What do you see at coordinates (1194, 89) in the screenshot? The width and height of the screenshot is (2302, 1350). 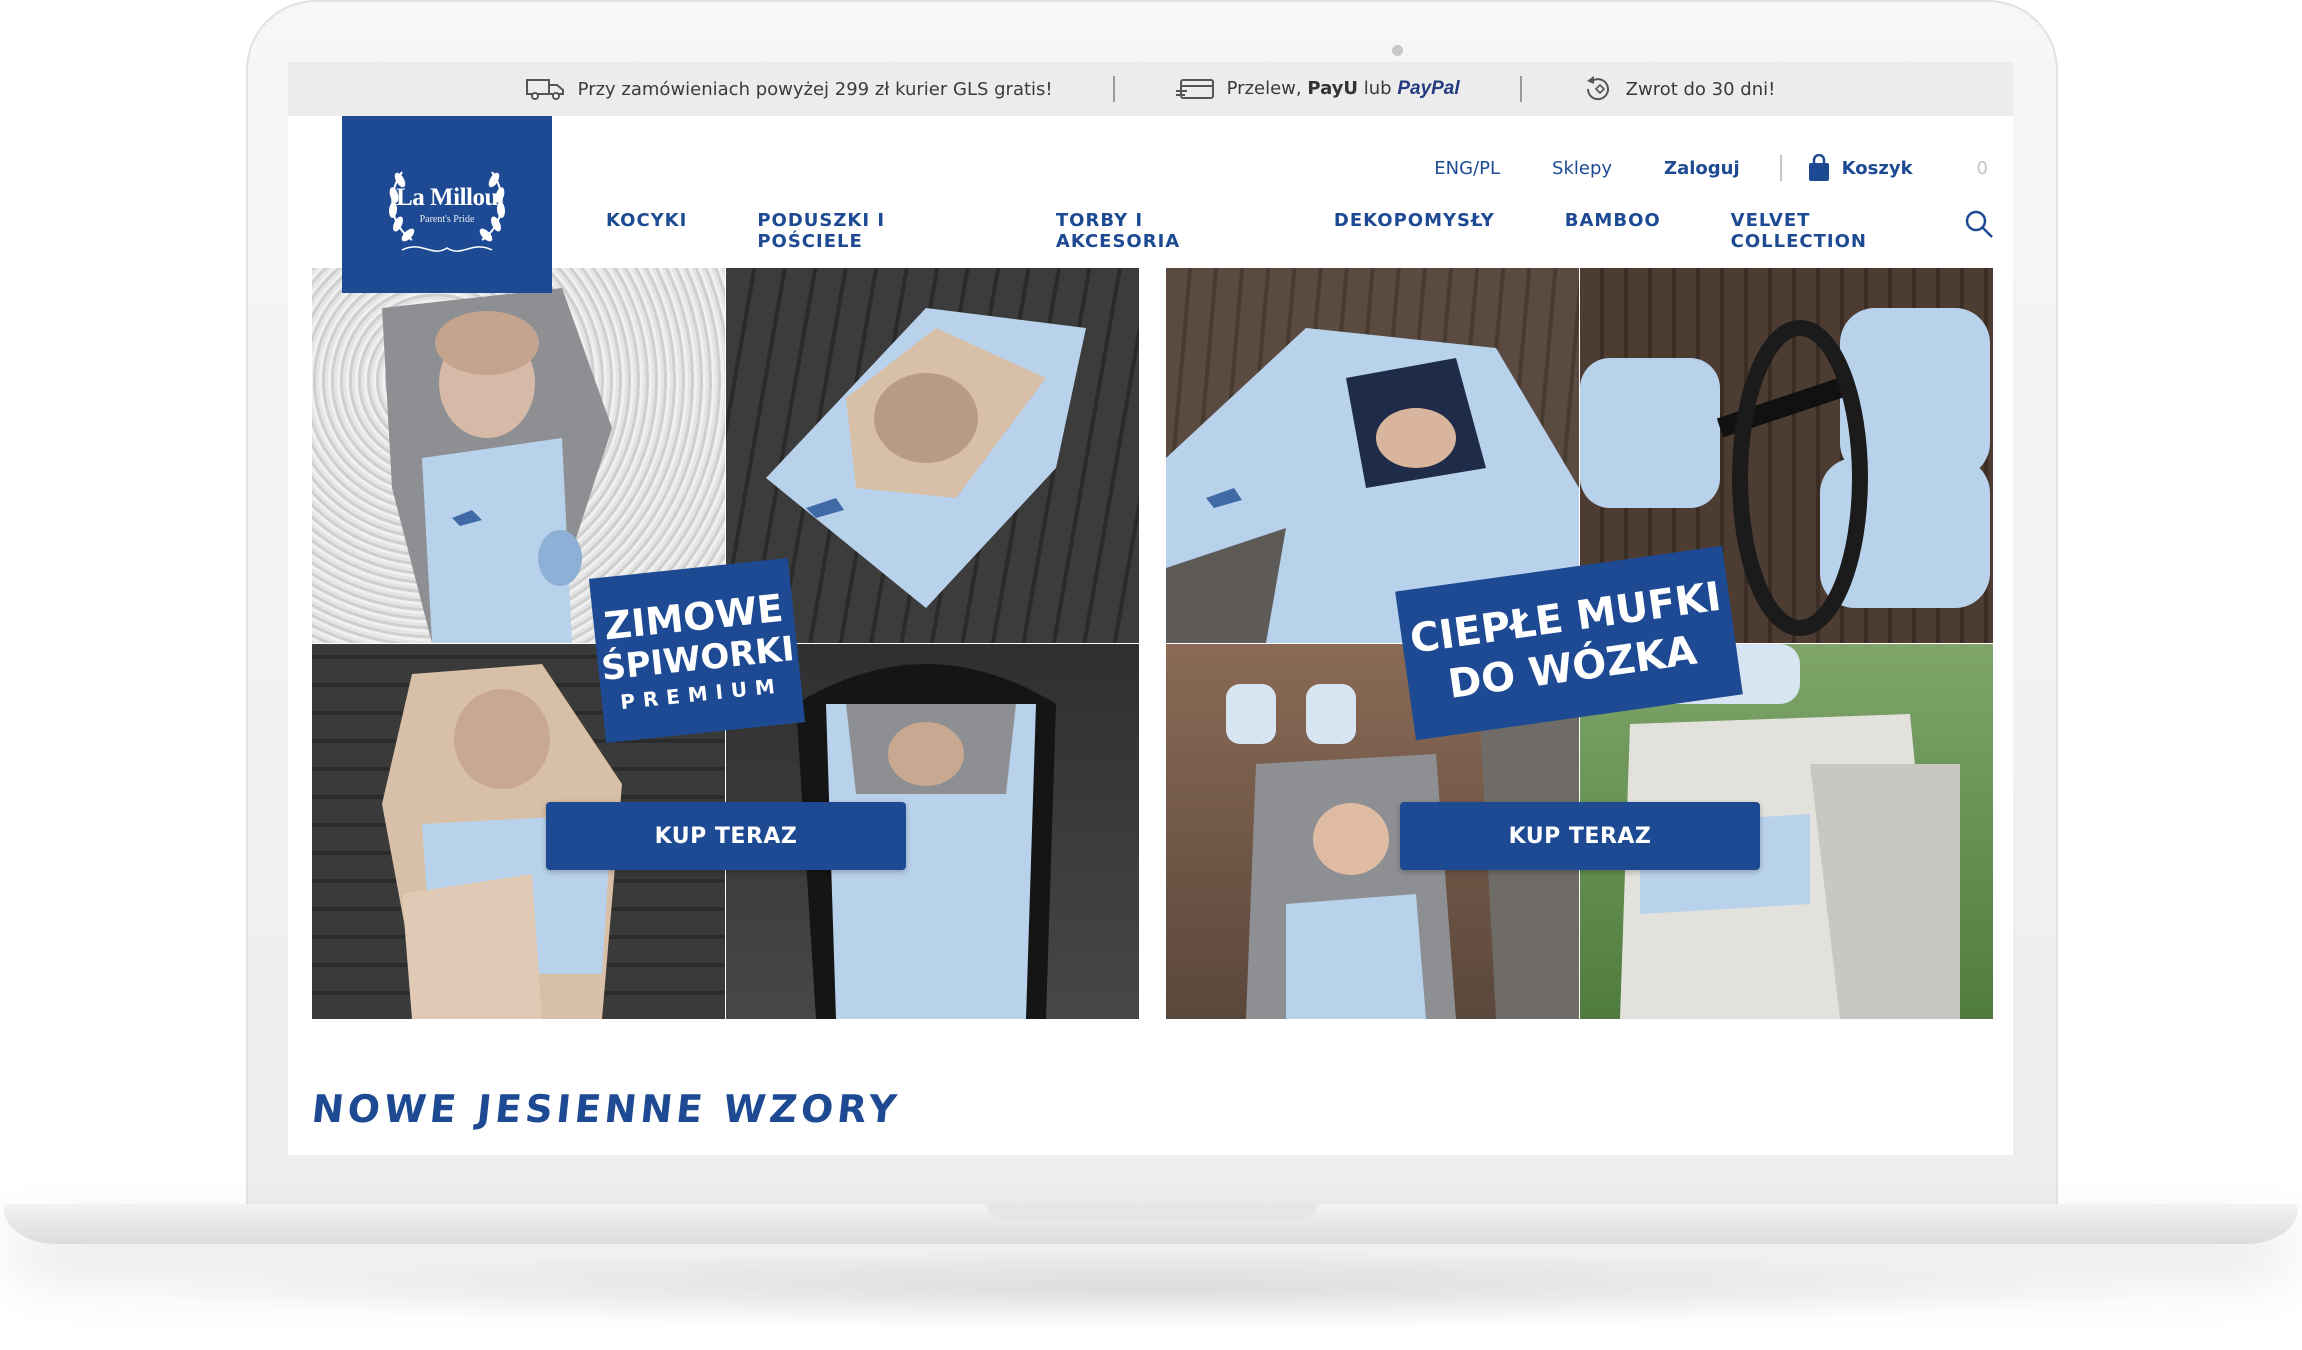 I see `payment-card-icon` at bounding box center [1194, 89].